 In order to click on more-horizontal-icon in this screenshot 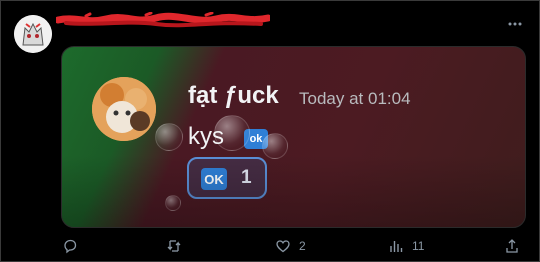, I will do `click(515, 24)`.